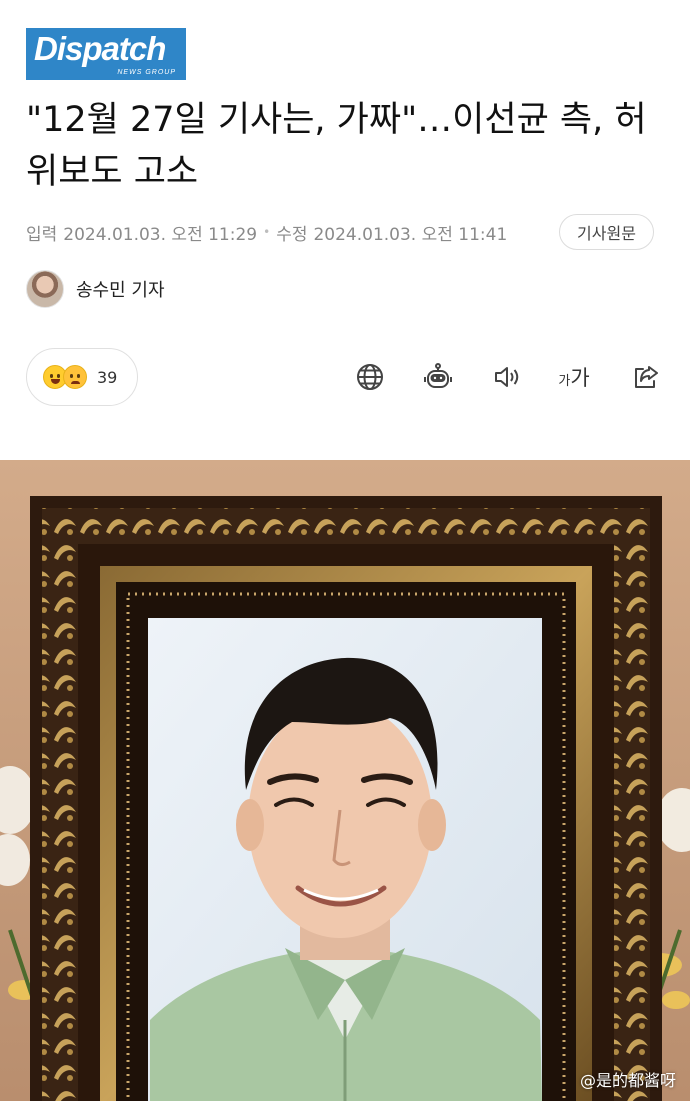 This screenshot has width=690, height=1101. I want to click on author-byline: 송수민 기자, so click(95, 289).